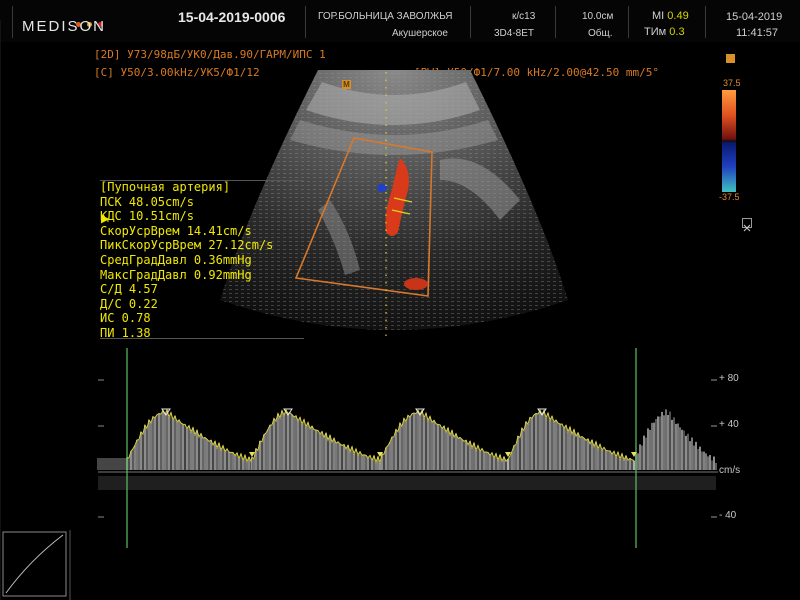  Describe the element at coordinates (729, 141) in the screenshot. I see `color-velocity-bar` at that location.